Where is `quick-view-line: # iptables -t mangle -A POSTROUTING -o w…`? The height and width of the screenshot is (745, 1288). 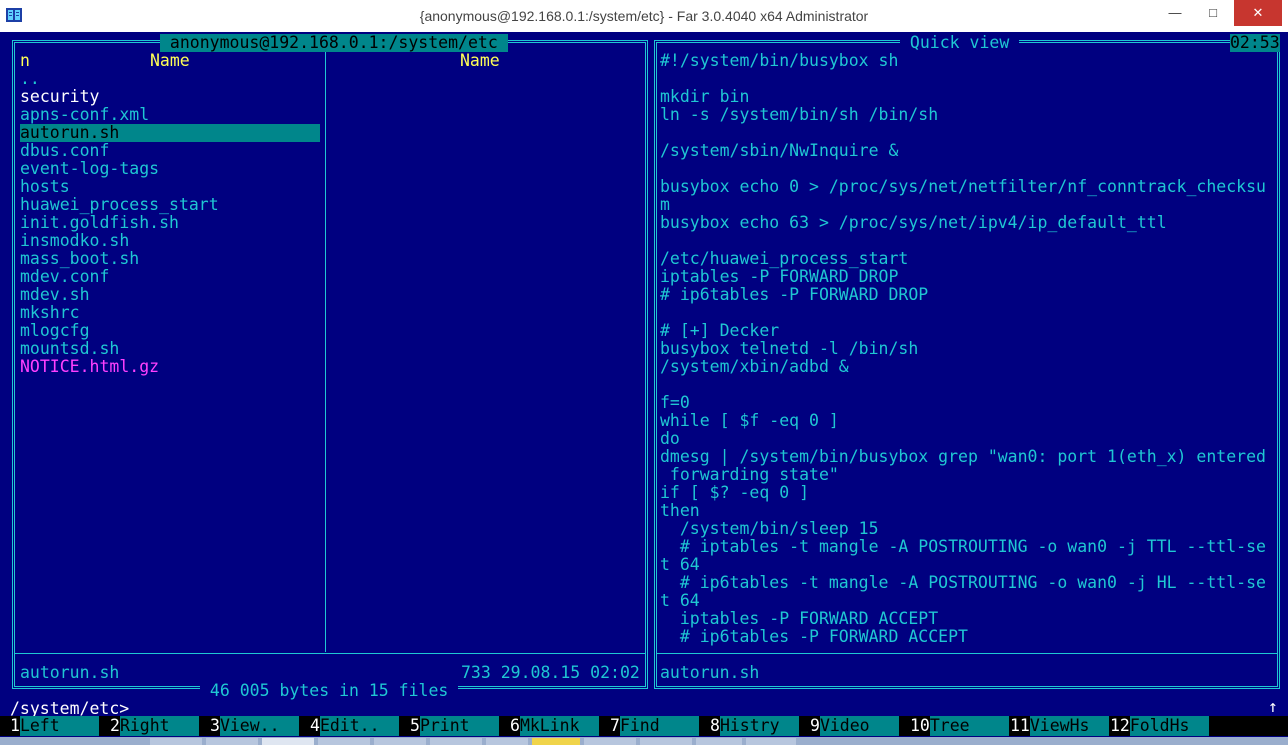 quick-view-line: # iptables -t mangle -A POSTROUTING -o w… is located at coordinates (963, 546).